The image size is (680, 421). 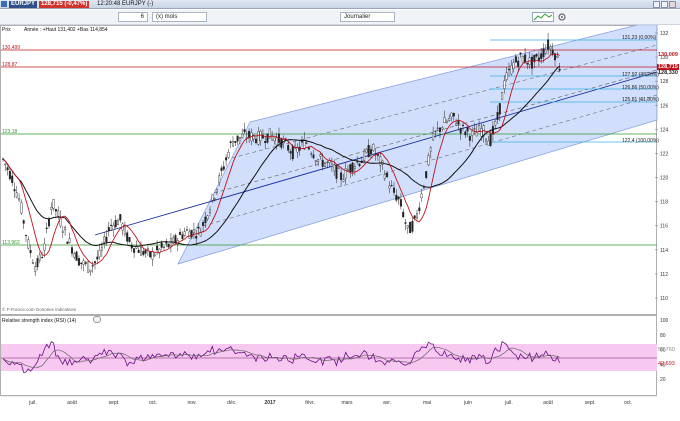 What do you see at coordinates (10, 65) in the screenshot?
I see `level-label-128-87: 128,87` at bounding box center [10, 65].